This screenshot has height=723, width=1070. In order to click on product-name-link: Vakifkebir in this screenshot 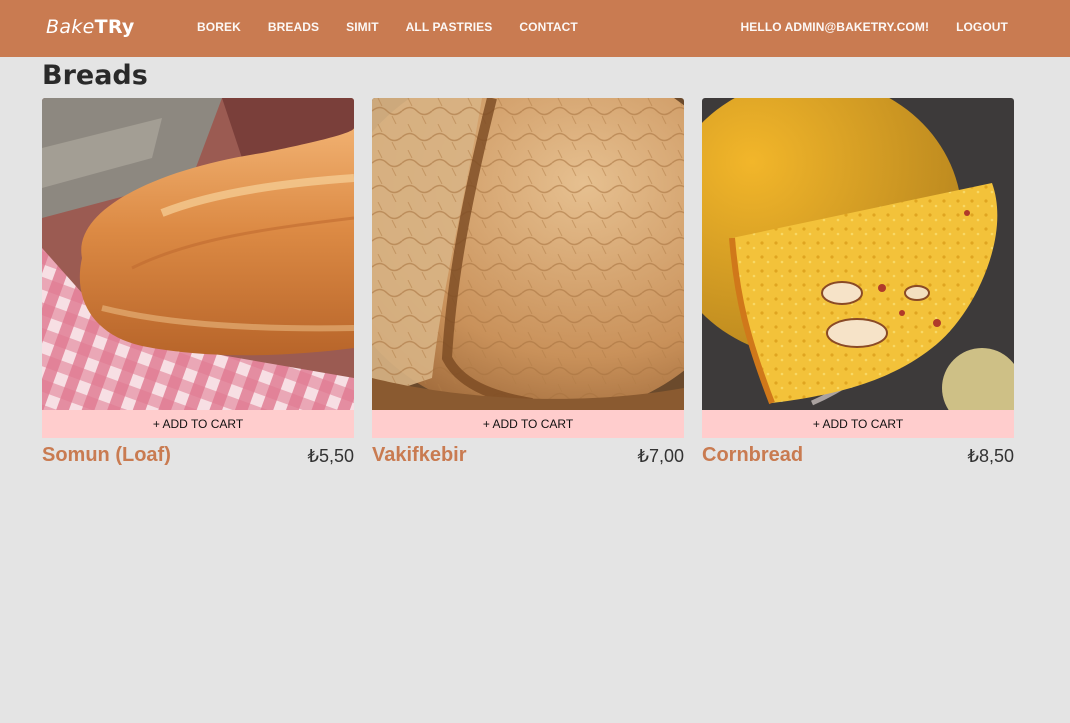, I will do `click(419, 455)`.